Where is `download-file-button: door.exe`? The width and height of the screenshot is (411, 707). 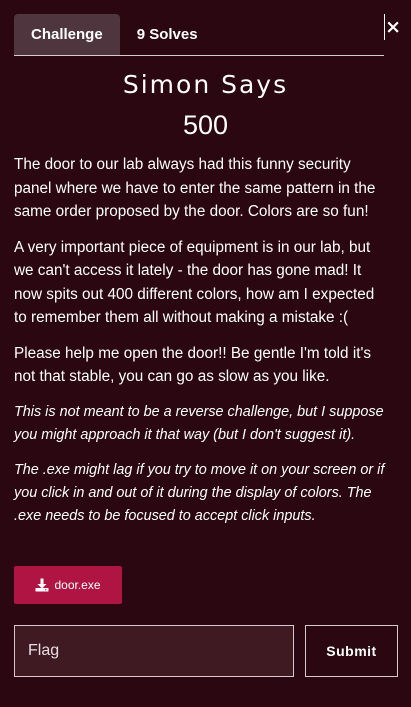 download-file-button: door.exe is located at coordinates (68, 585).